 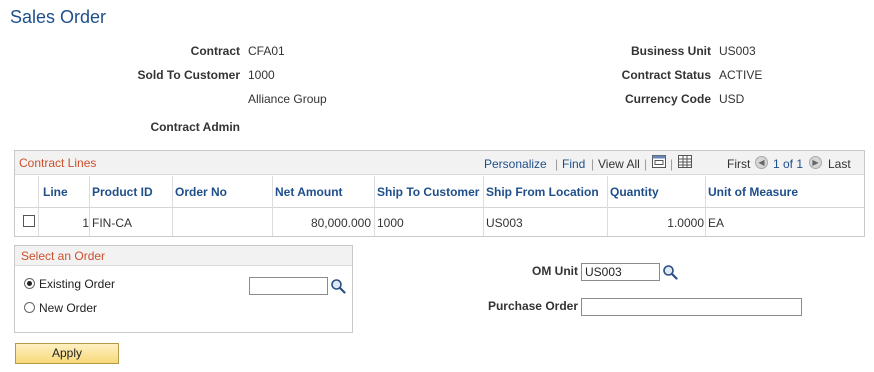 What do you see at coordinates (85, 223) in the screenshot?
I see `cell-line: 1` at bounding box center [85, 223].